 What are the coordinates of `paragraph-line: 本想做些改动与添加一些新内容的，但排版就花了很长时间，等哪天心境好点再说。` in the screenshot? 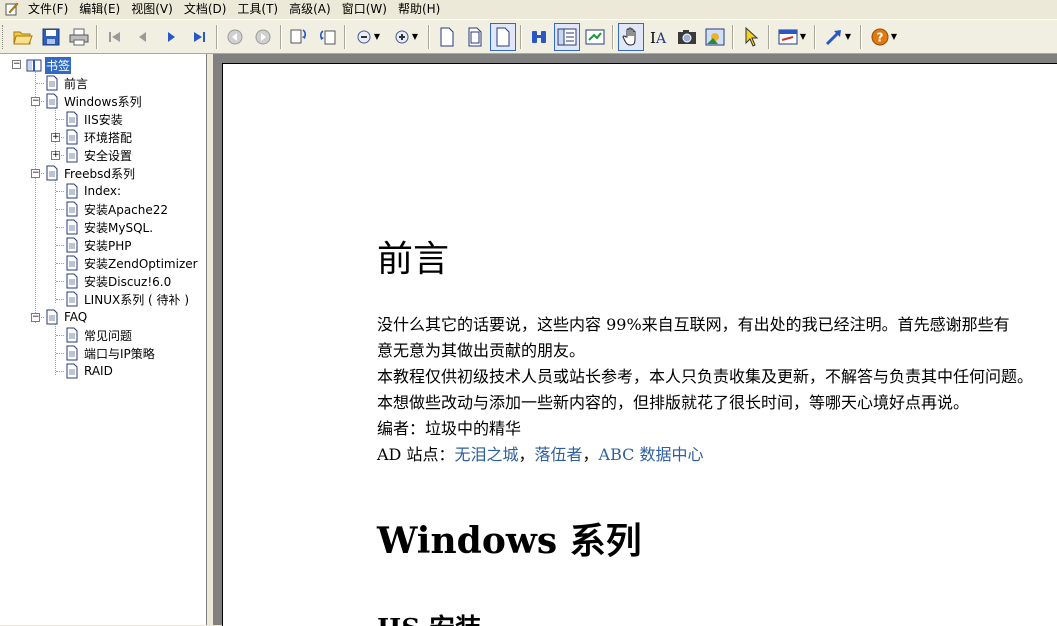 It's located at (673, 402).